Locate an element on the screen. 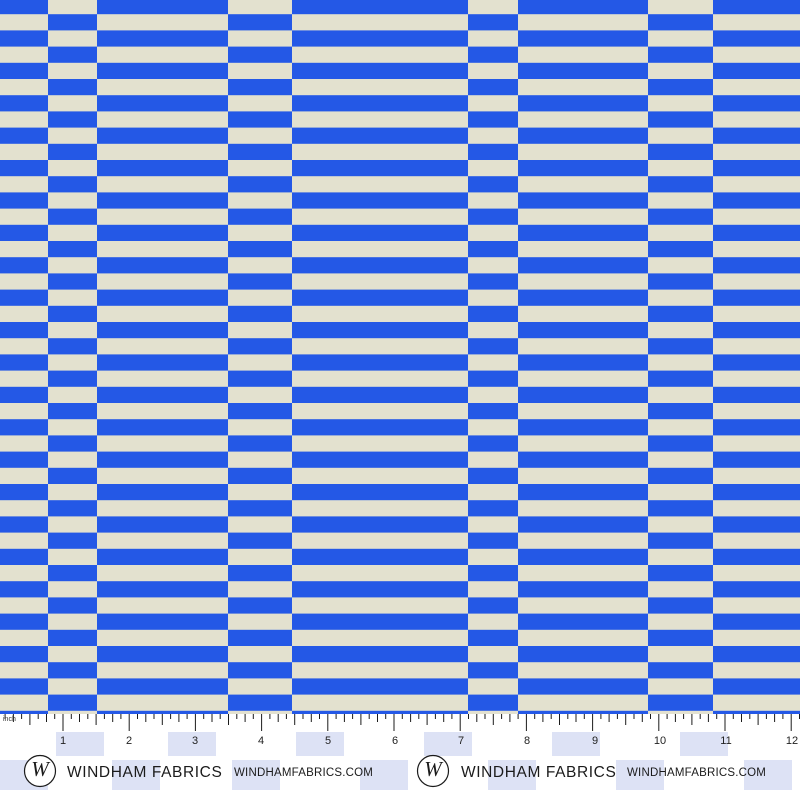  ruler-number: 12 is located at coordinates (792, 741).